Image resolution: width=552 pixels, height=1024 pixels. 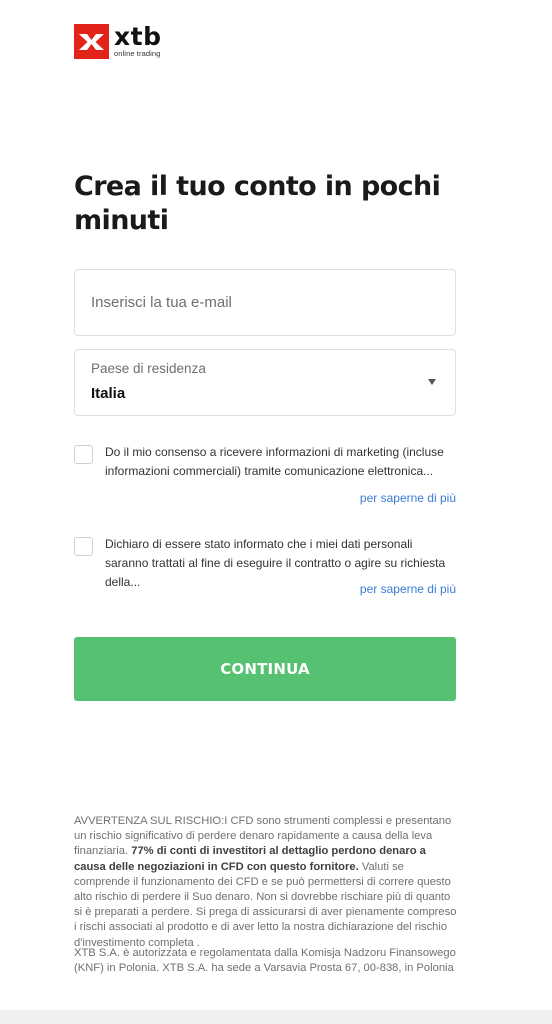 I want to click on continue-button: CONTINUA, so click(x=265, y=669).